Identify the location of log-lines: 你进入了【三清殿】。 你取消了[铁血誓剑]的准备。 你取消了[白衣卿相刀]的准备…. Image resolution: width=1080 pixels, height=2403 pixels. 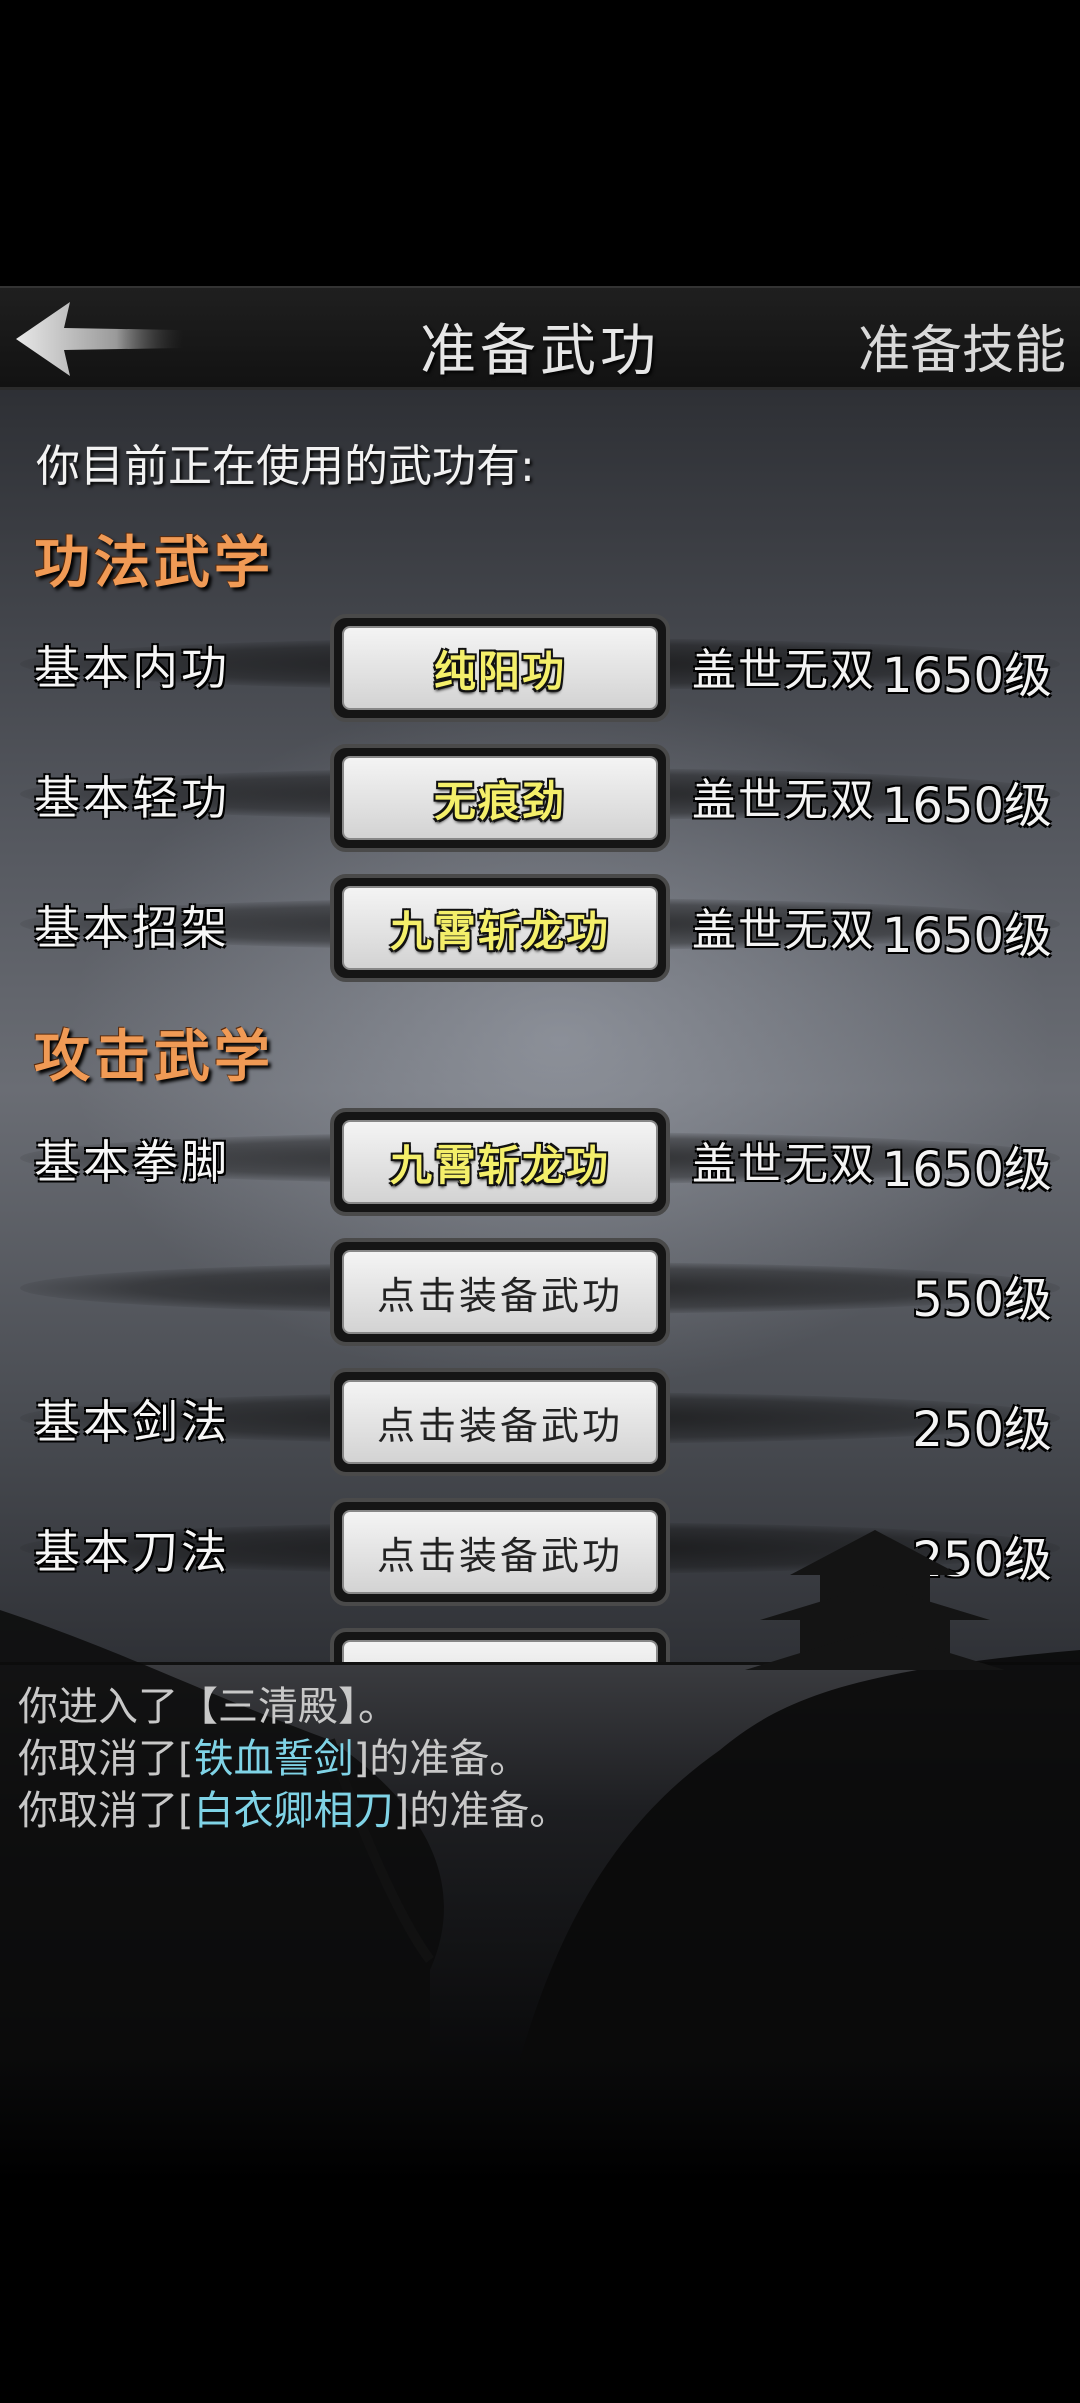
(293, 1759).